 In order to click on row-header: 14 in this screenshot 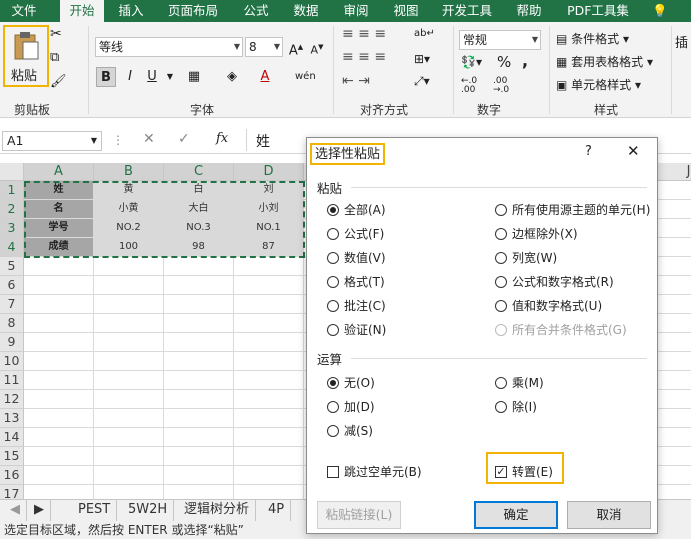, I will do `click(12, 437)`.